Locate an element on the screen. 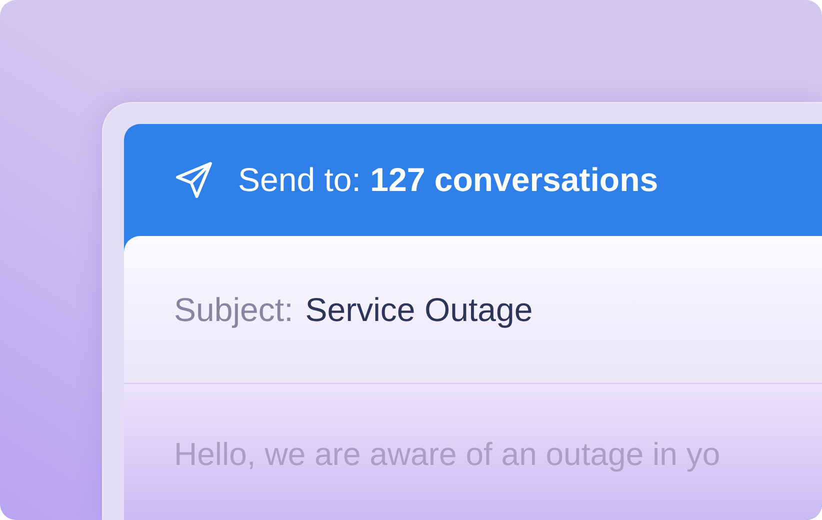  subject-value: Service Outage is located at coordinates (419, 310).